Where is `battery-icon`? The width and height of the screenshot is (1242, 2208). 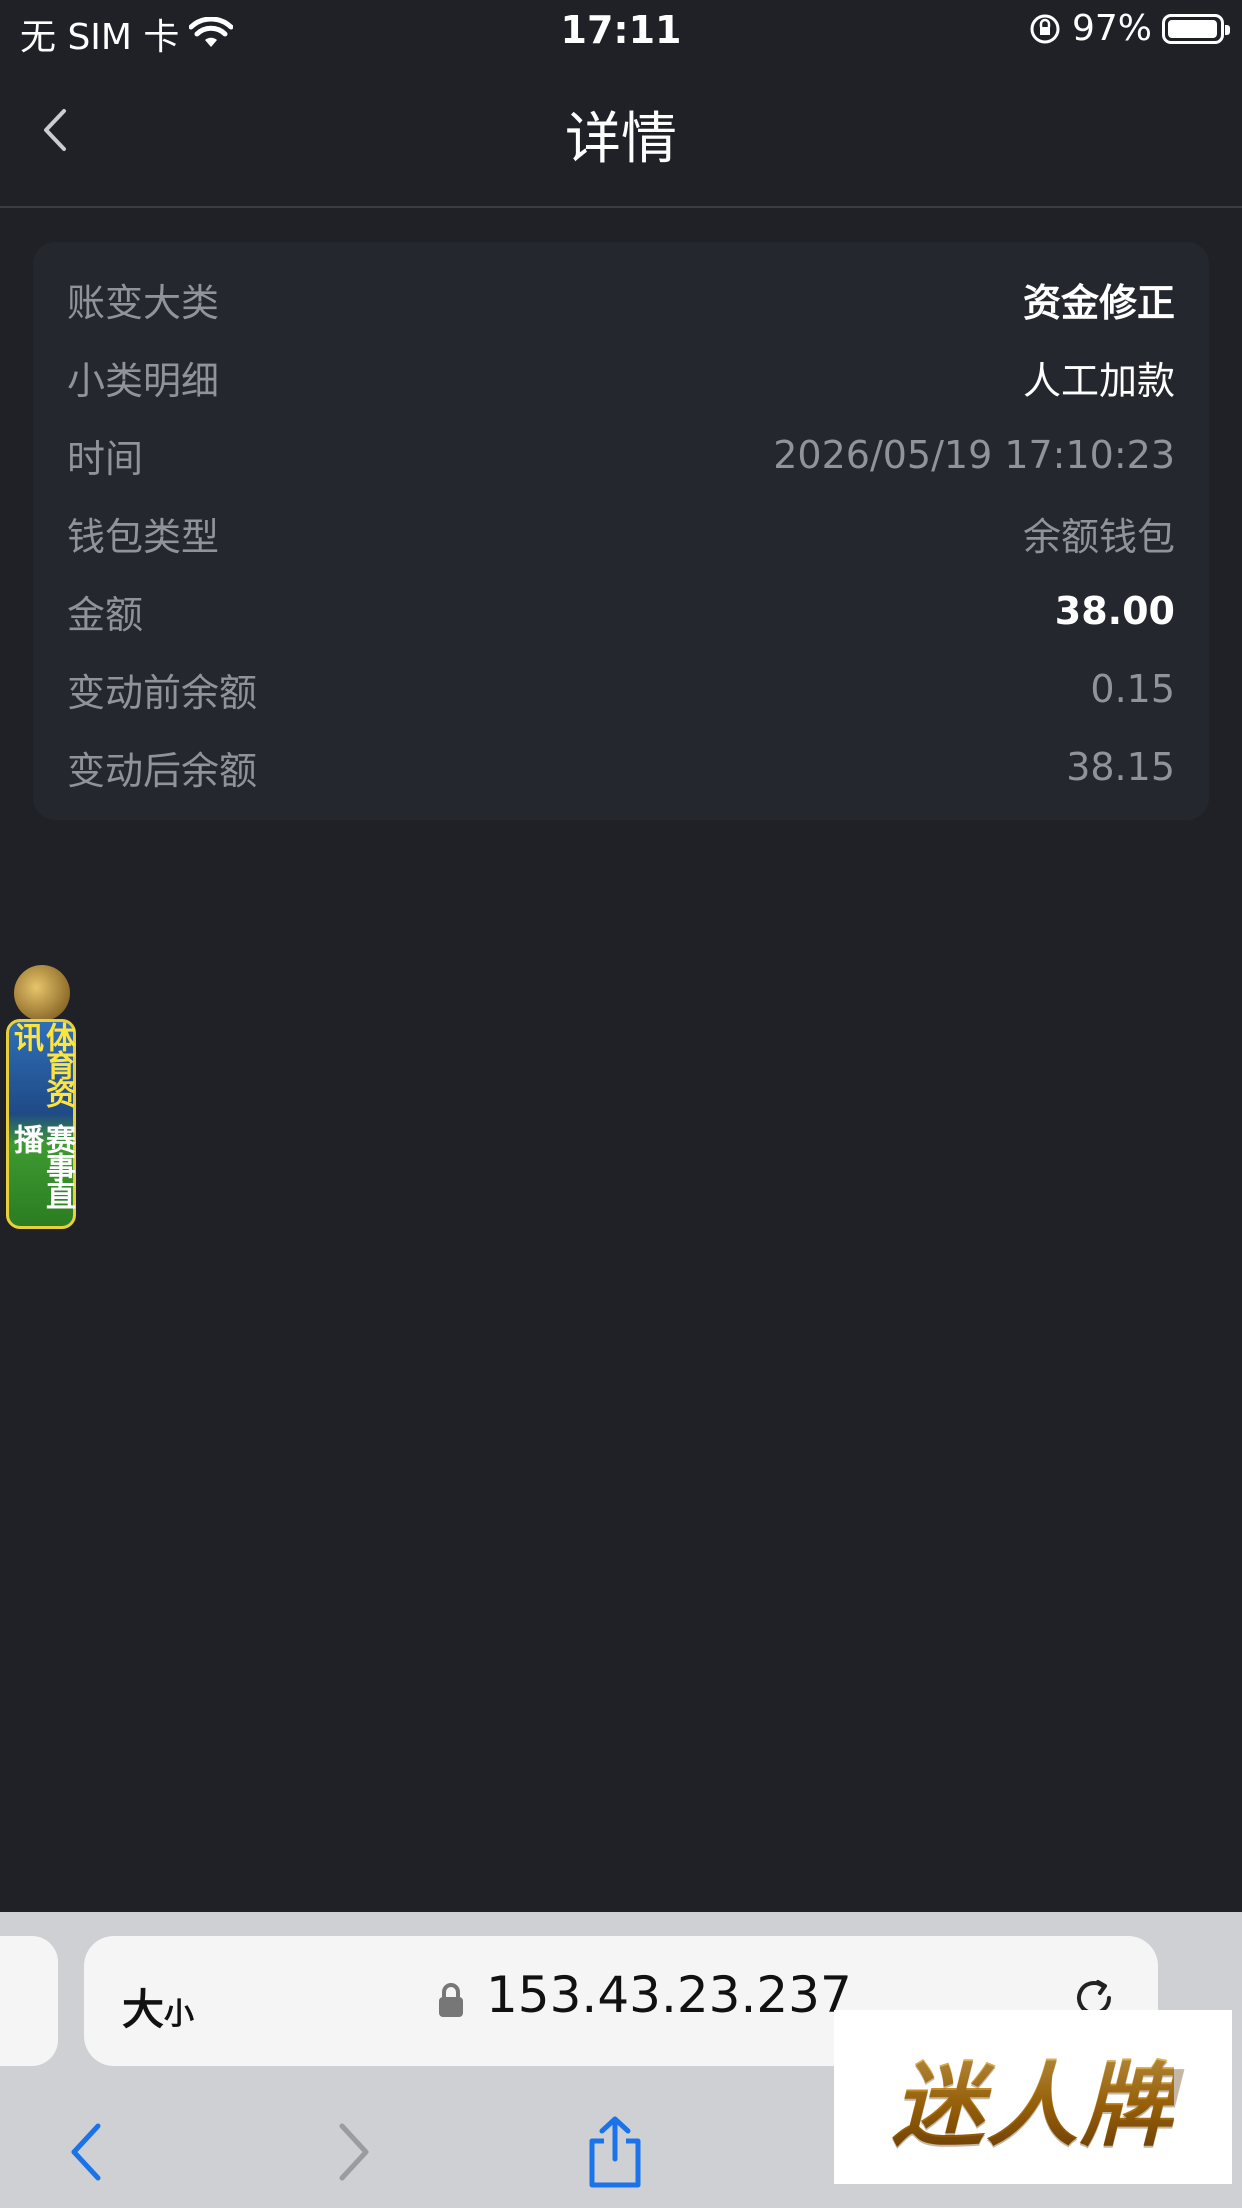 battery-icon is located at coordinates (1196, 28).